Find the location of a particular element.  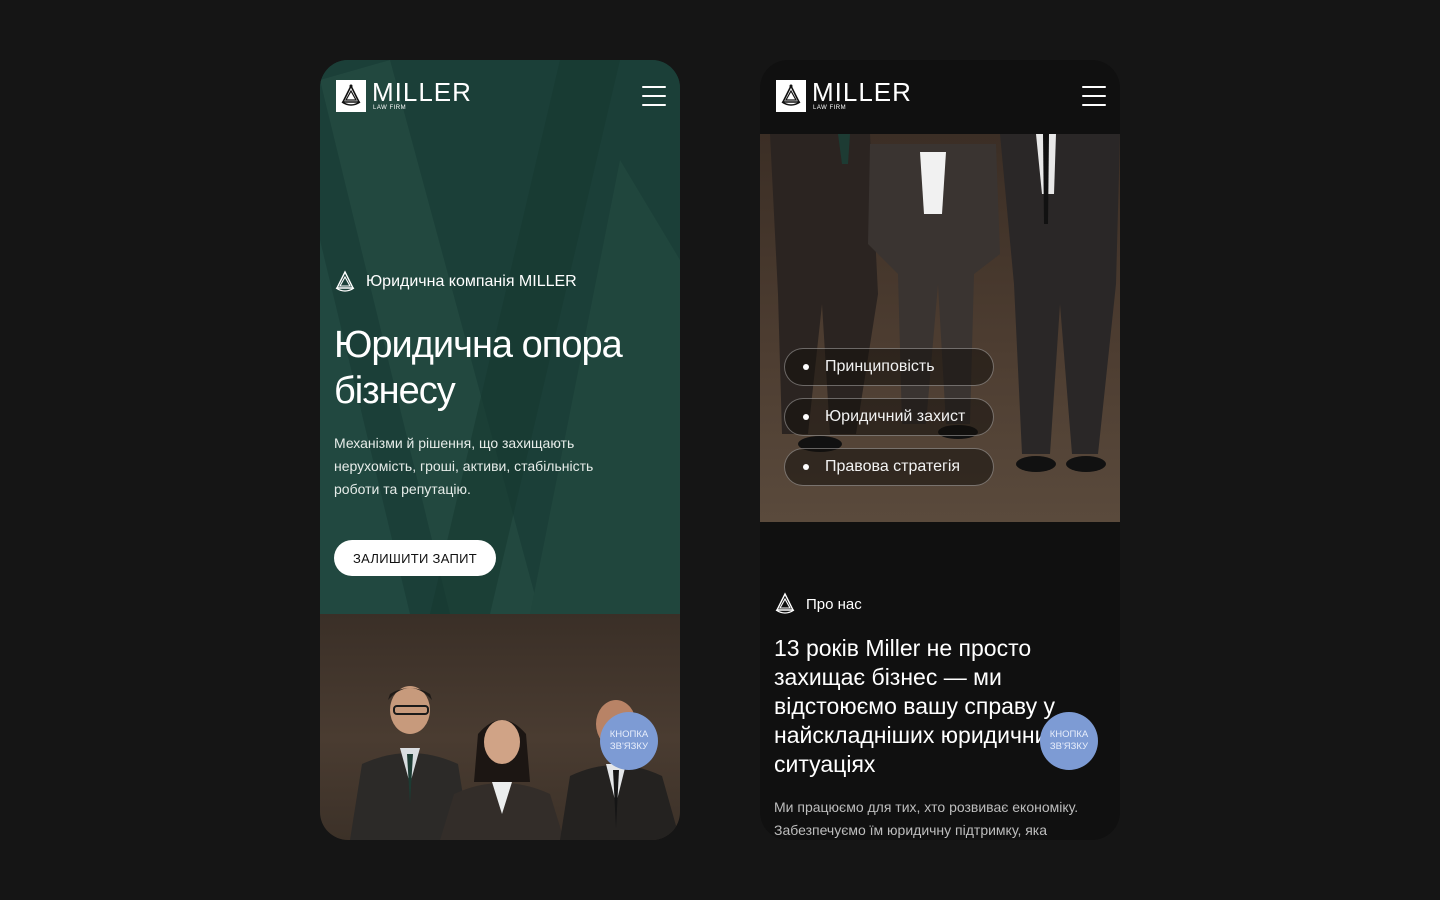

value-pill-principles: Принциповість is located at coordinates (889, 367).